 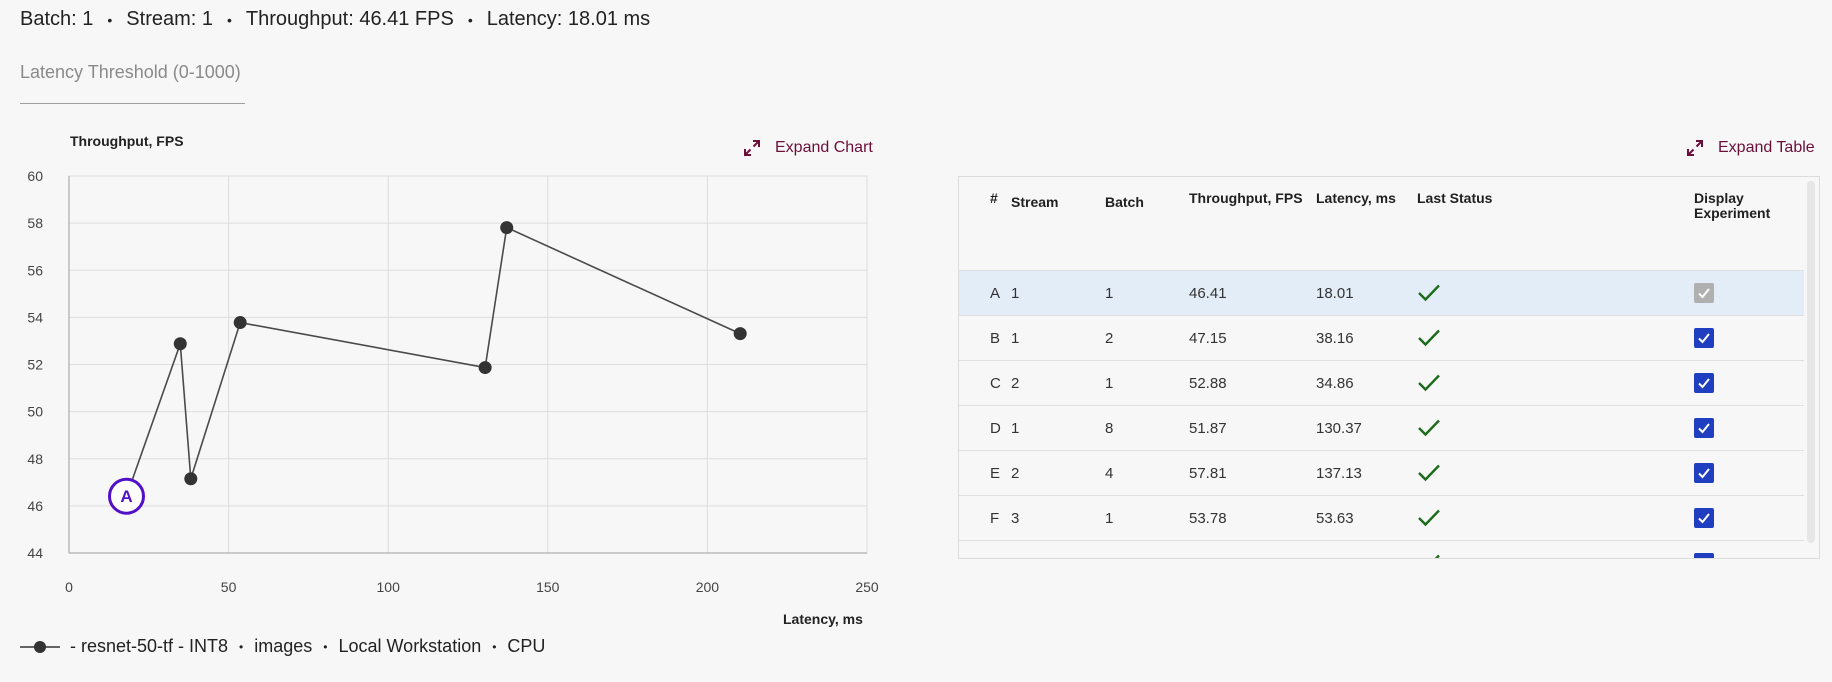 I want to click on expand-chart-label: Expand Chart, so click(x=824, y=147).